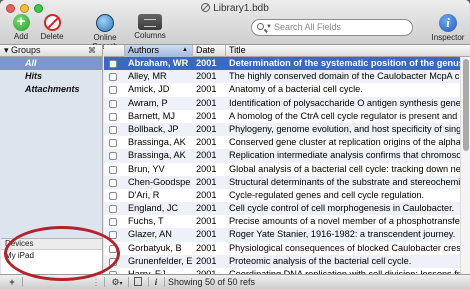 The image size is (470, 289). Describe the element at coordinates (147, 76) in the screenshot. I see `author-cell: Alley, MR` at that location.